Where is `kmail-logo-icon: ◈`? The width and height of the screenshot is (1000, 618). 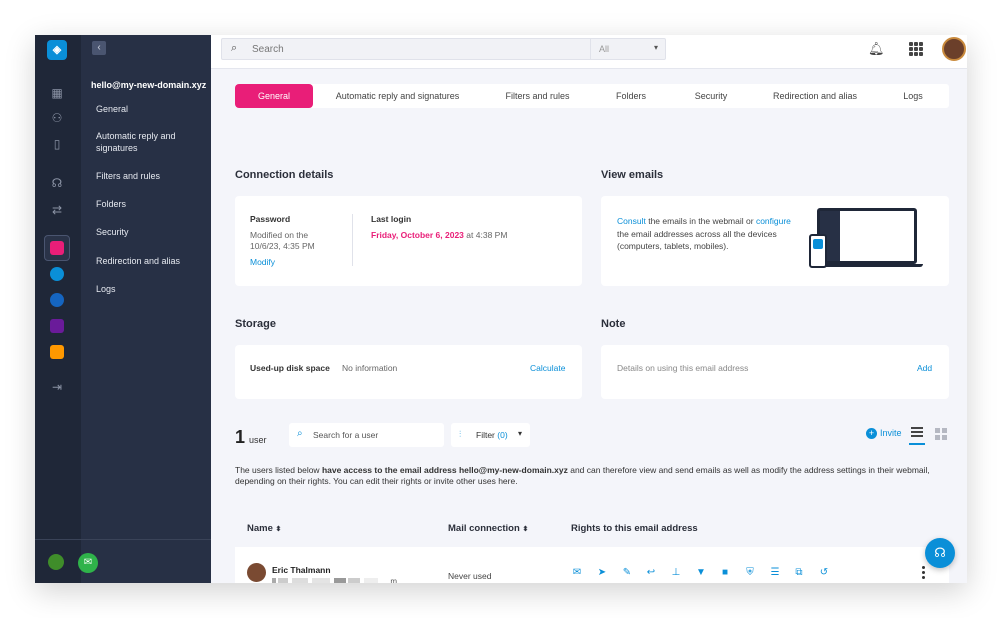 kmail-logo-icon: ◈ is located at coordinates (57, 50).